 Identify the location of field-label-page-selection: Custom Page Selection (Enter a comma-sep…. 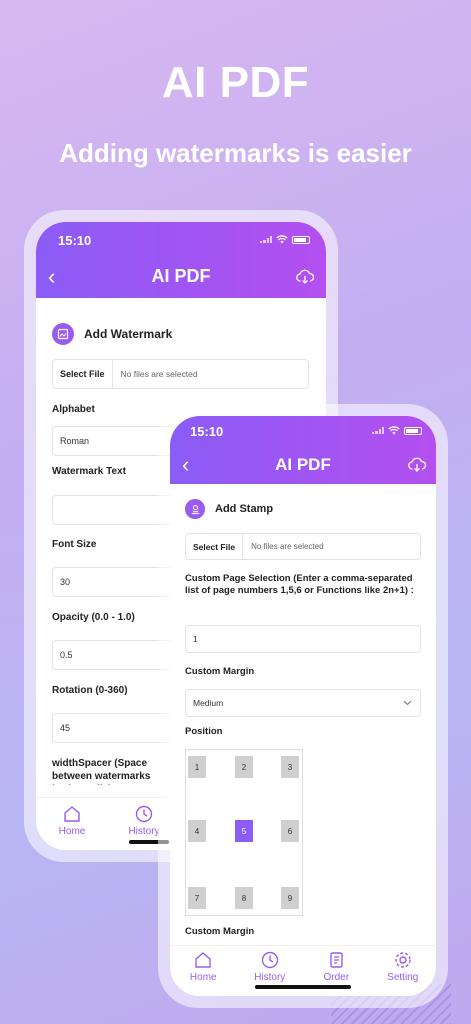
(299, 584).